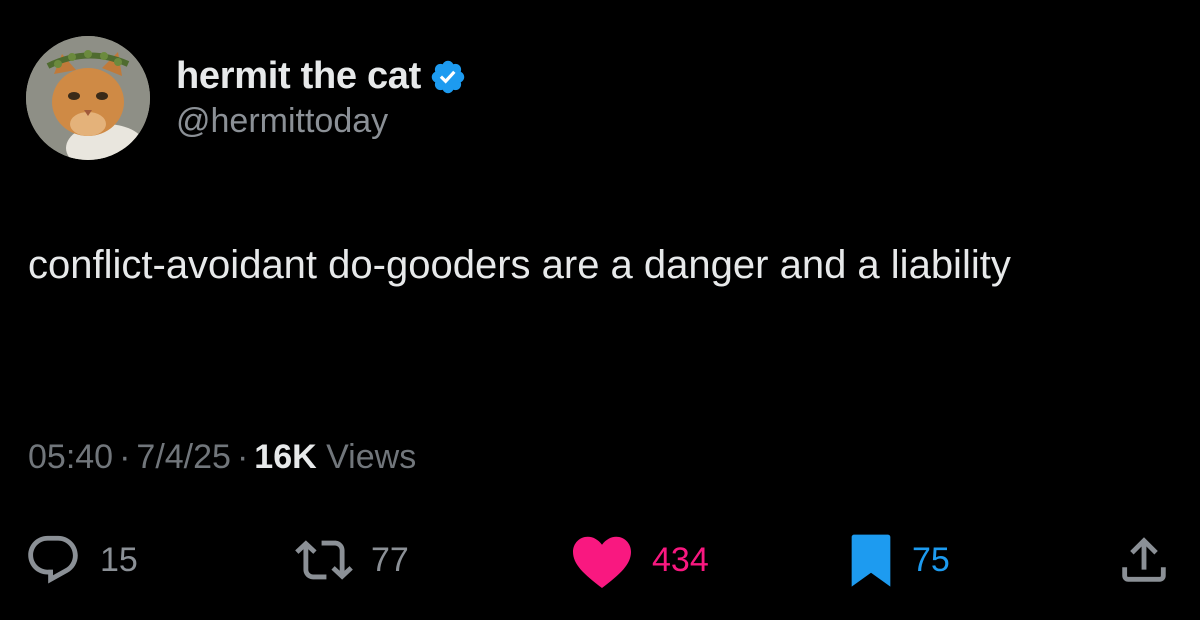 The image size is (1200, 620). I want to click on views-label: Views, so click(371, 457).